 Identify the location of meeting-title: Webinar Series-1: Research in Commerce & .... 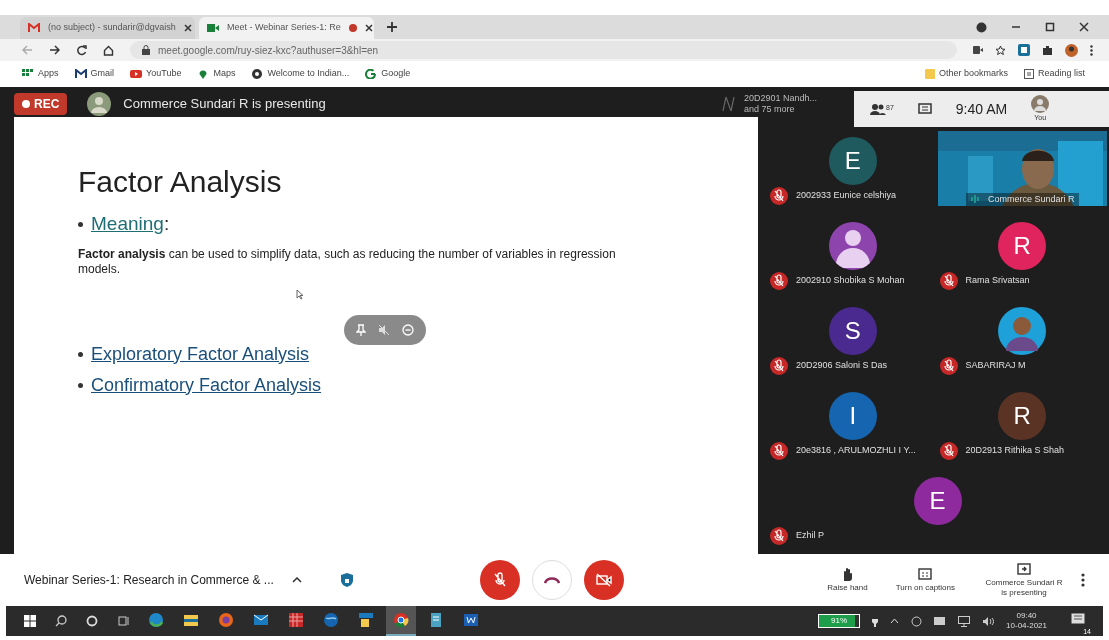
(149, 580).